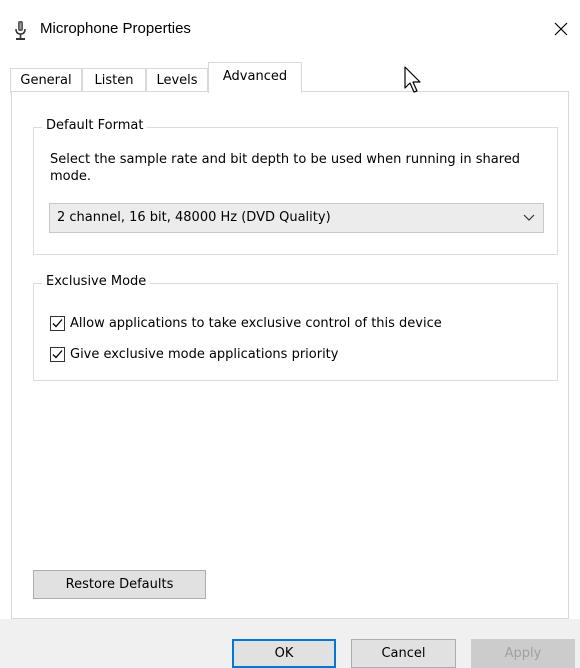 The width and height of the screenshot is (580, 668). What do you see at coordinates (21, 31) in the screenshot?
I see `microphone-icon` at bounding box center [21, 31].